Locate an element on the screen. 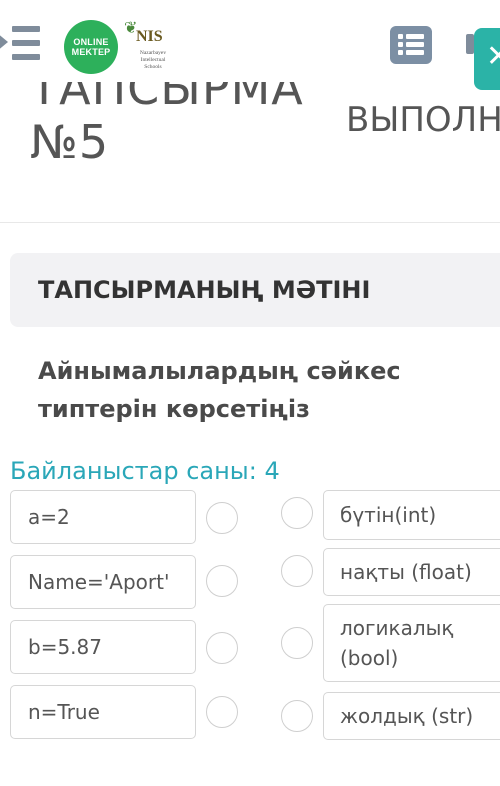  nis-logo: ❦ NIS Nazarbayev Intellectual Schools is located at coordinates (145, 44).